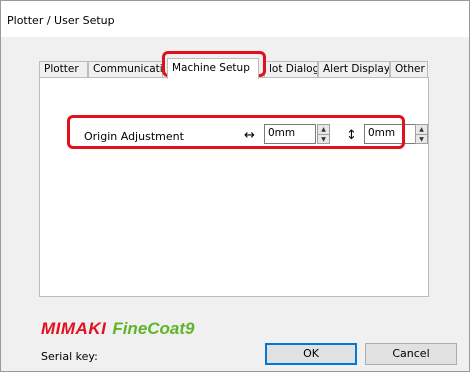 The image size is (474, 376). Describe the element at coordinates (235, 19) in the screenshot. I see `title-bar: Plotter / User Setup` at that location.